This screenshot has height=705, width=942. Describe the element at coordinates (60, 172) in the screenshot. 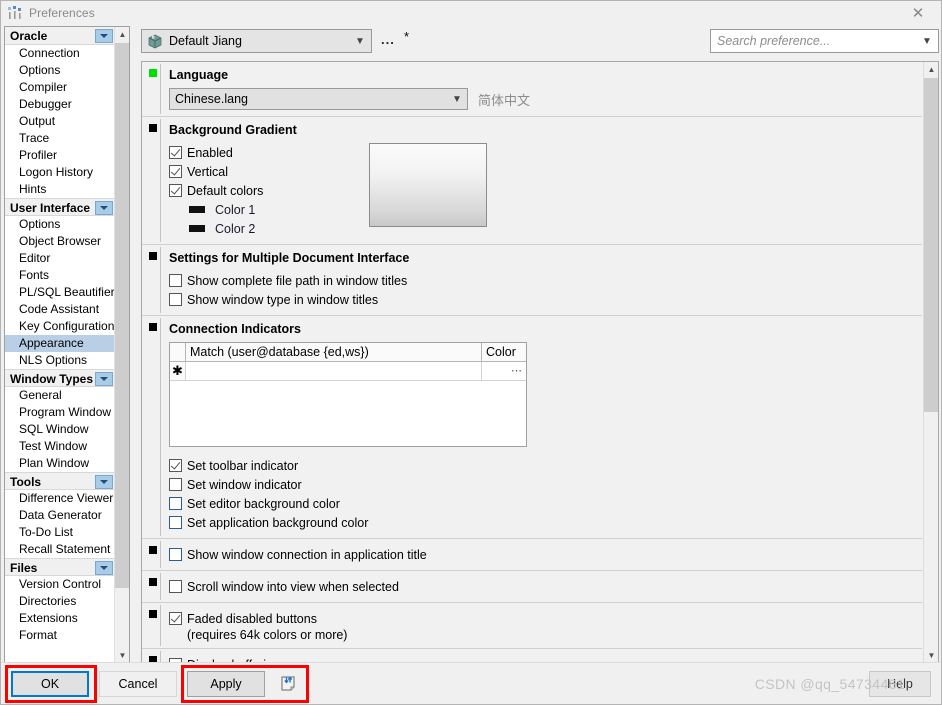

I see `sidebar-item-logon-history: Logon History` at that location.